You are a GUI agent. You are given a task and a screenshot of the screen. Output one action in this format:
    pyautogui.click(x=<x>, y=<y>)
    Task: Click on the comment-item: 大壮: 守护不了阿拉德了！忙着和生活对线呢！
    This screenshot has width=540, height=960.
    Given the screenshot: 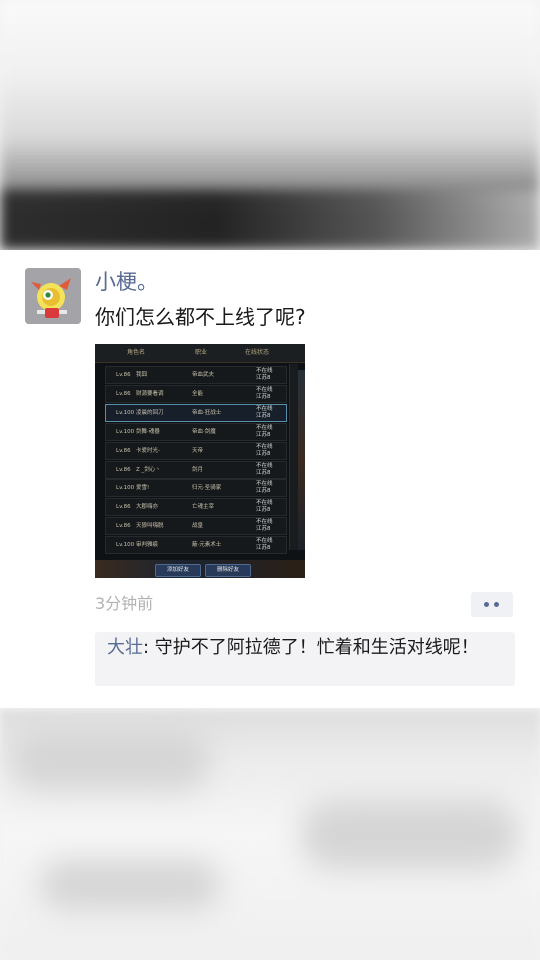 What is the action you would take?
    pyautogui.click(x=307, y=647)
    